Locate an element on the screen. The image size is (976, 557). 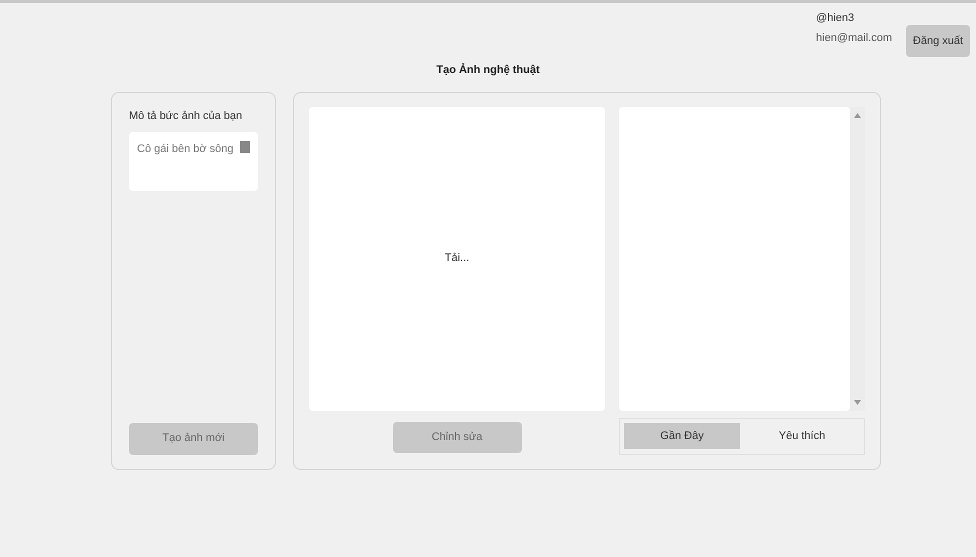
logout-button: Đăng xuất is located at coordinates (938, 41).